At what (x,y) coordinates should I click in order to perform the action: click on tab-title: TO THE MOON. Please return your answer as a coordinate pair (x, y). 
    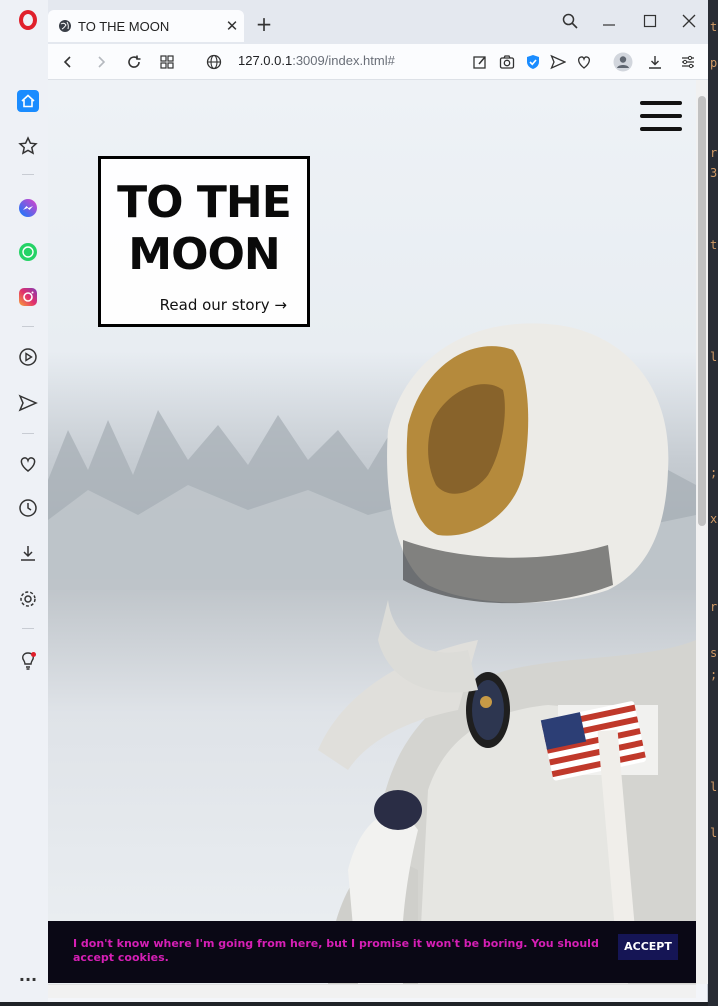
    Looking at the image, I should click on (124, 26).